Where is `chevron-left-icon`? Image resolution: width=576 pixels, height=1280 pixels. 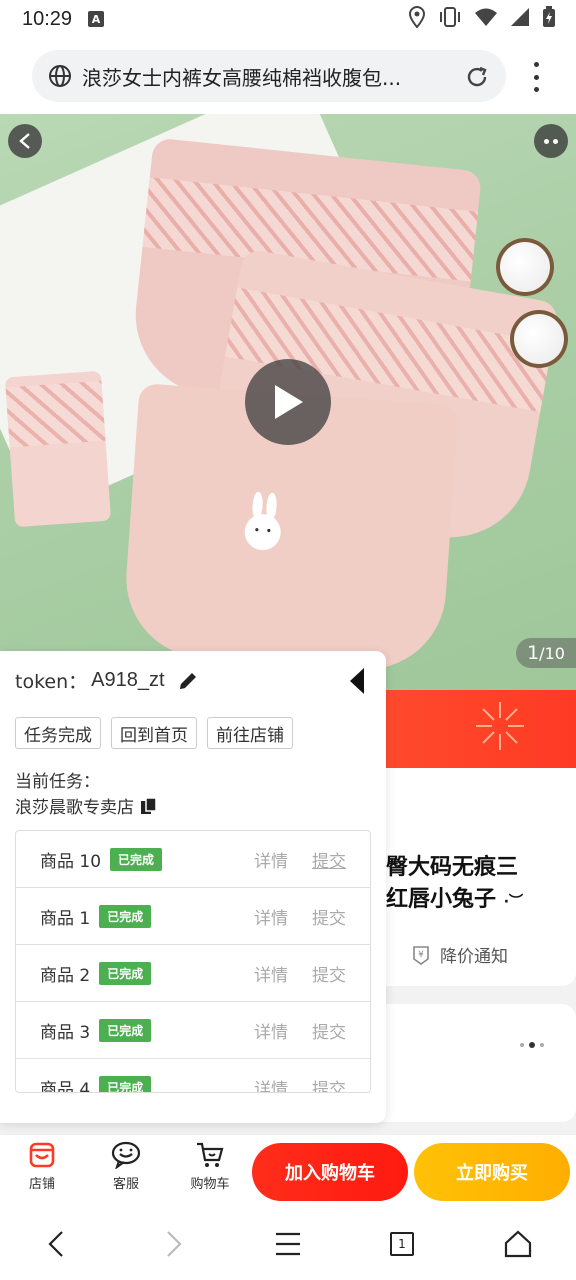
chevron-left-icon is located at coordinates (24, 141).